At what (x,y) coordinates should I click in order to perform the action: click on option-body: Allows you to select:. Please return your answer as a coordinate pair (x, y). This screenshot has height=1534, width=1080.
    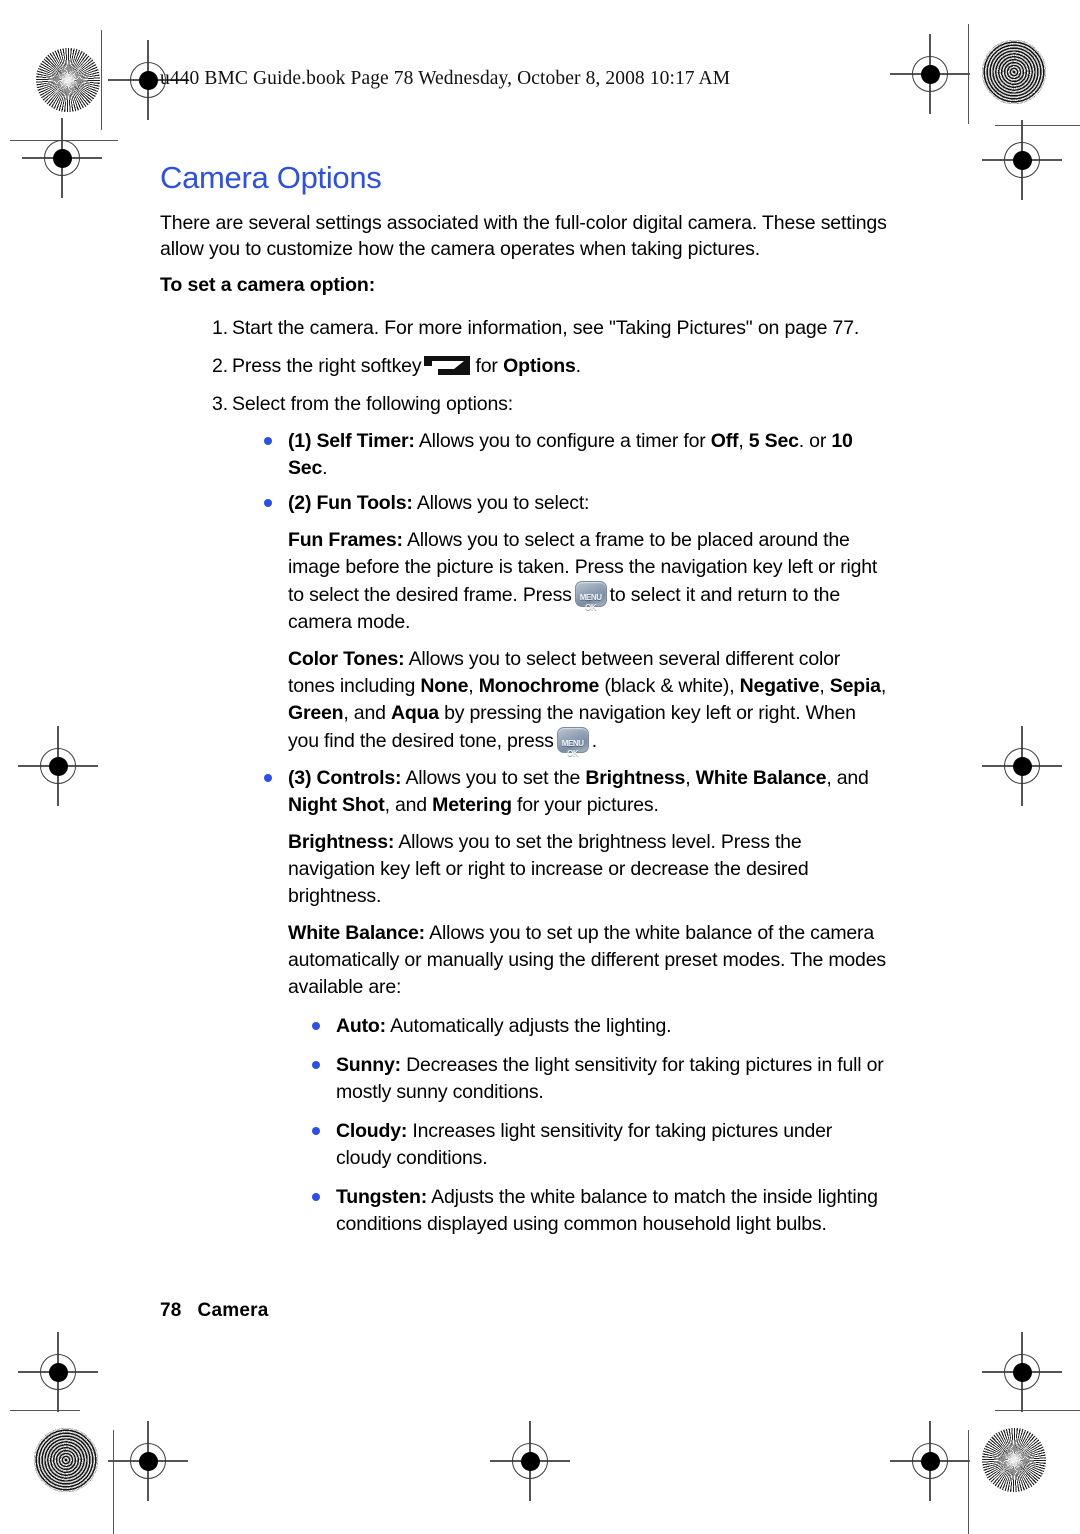
    Looking at the image, I should click on (503, 502).